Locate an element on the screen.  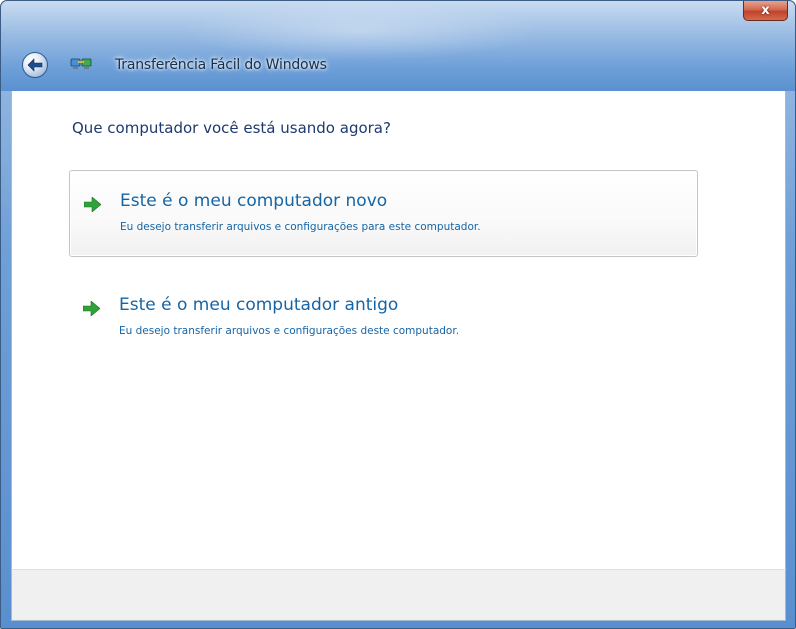
title-bar: x Transferência Fácil do Windows is located at coordinates (398, 46).